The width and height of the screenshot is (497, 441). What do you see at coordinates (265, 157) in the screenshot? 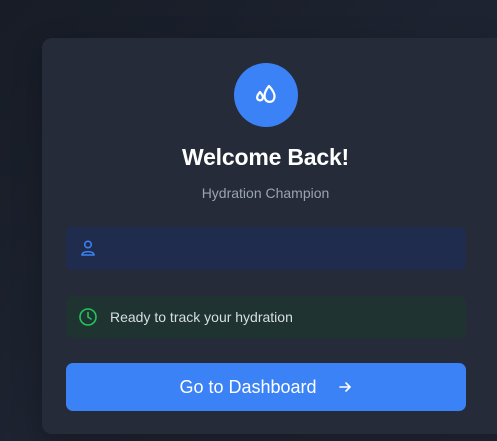
I see `page-title: Welcome Back!` at bounding box center [265, 157].